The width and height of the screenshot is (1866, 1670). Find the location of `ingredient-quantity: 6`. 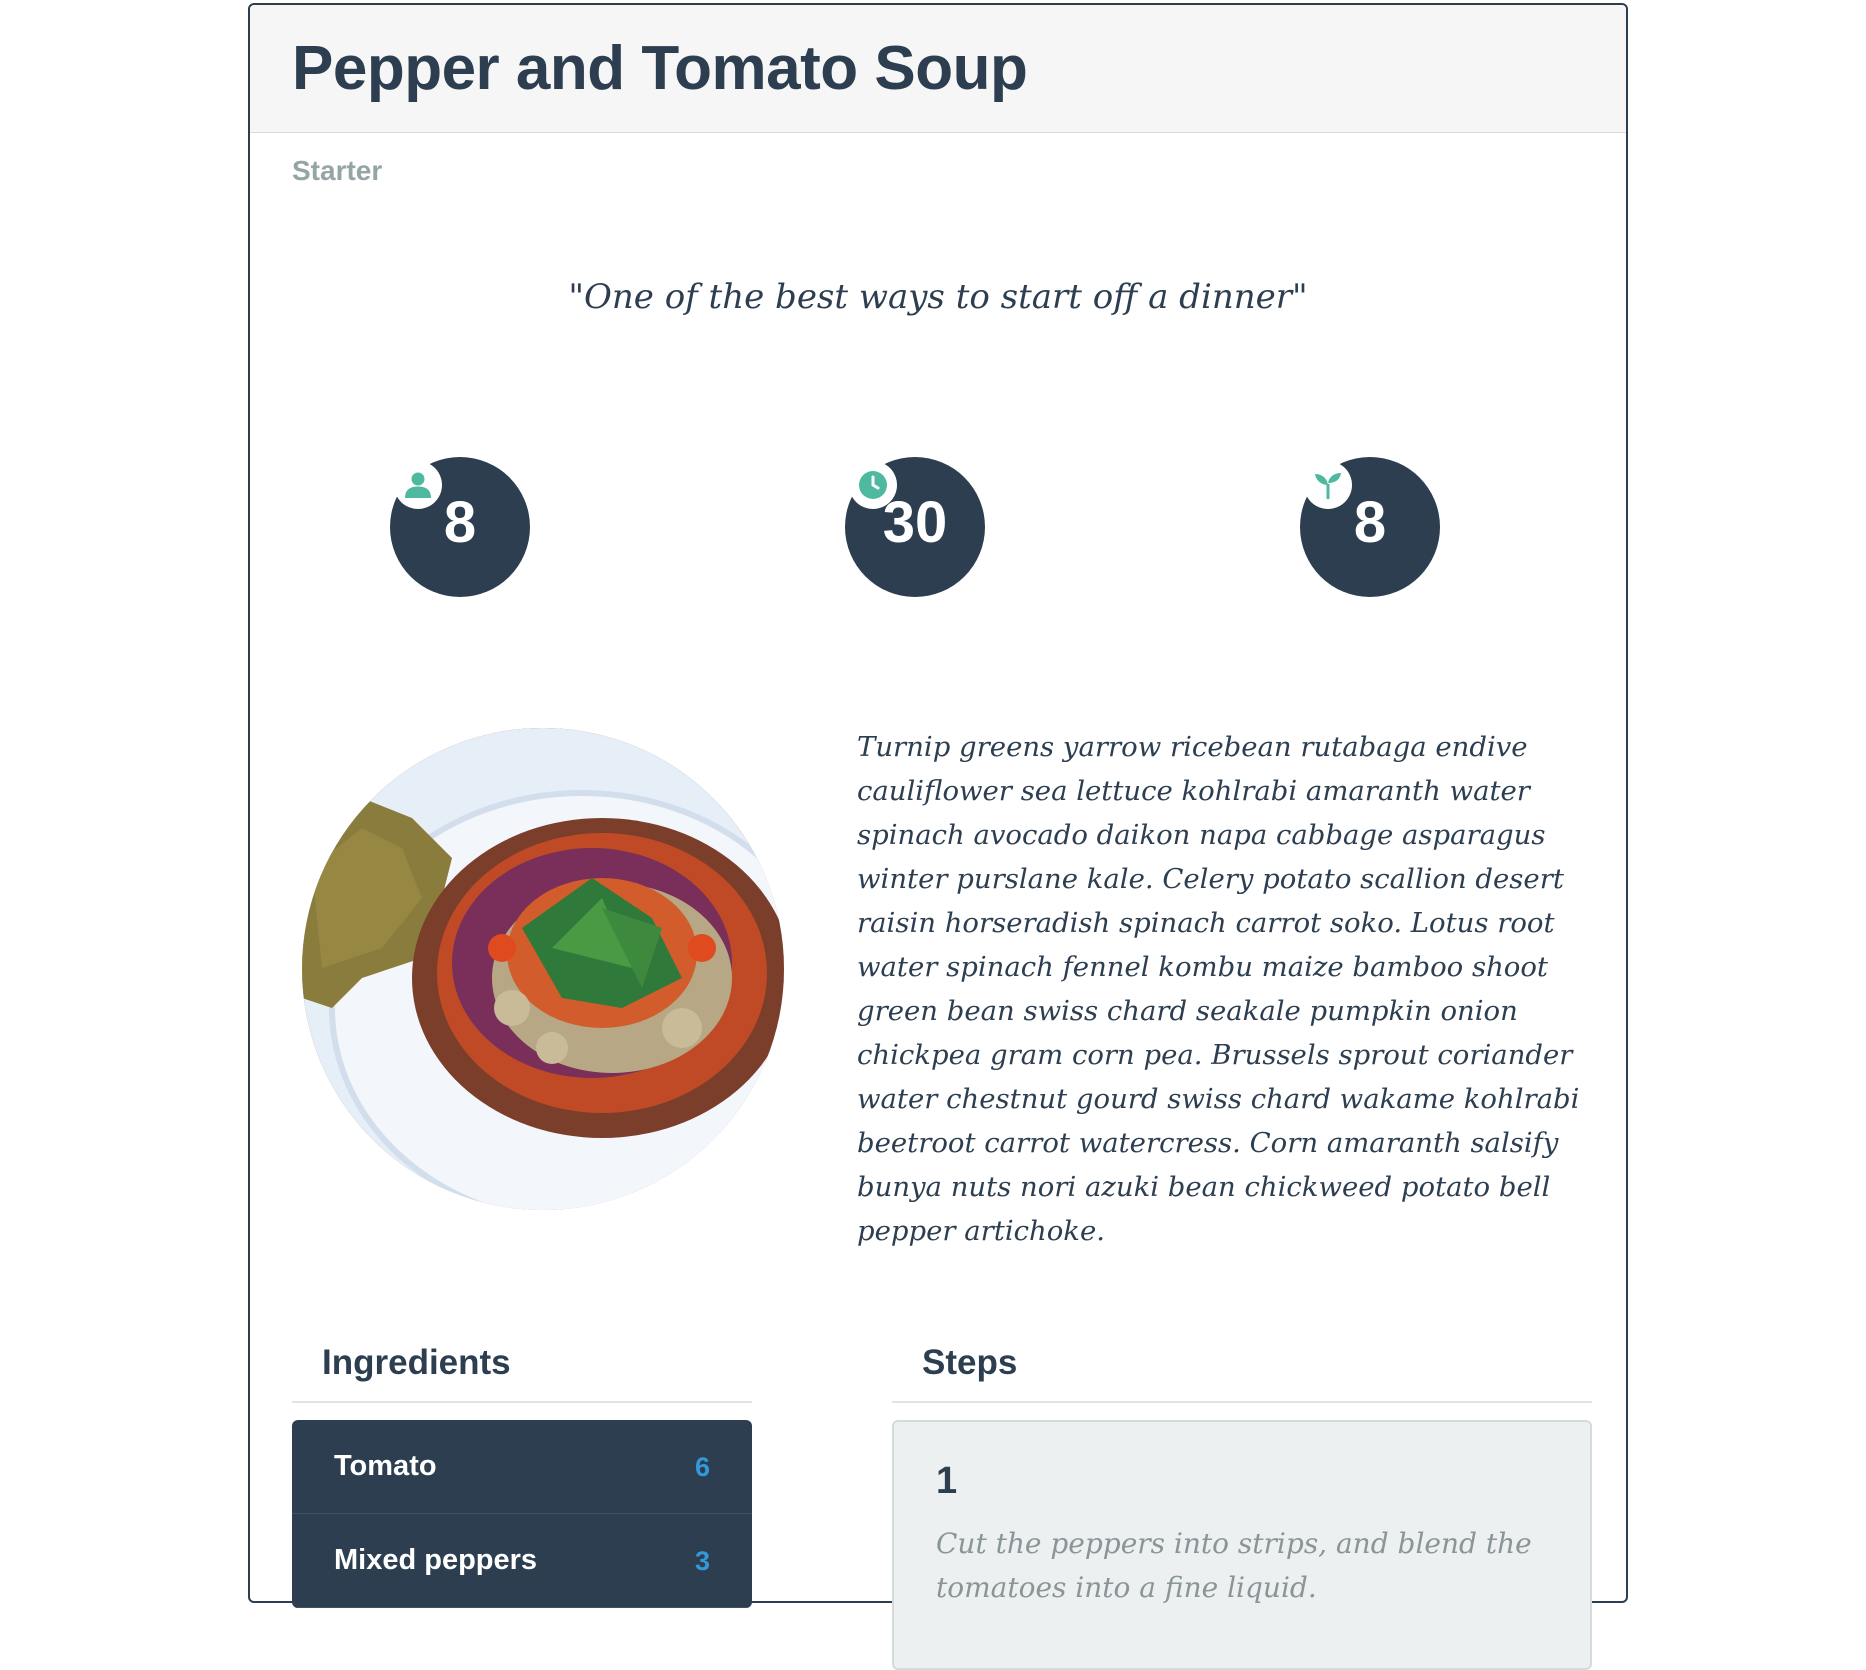

ingredient-quantity: 6 is located at coordinates (702, 1467).